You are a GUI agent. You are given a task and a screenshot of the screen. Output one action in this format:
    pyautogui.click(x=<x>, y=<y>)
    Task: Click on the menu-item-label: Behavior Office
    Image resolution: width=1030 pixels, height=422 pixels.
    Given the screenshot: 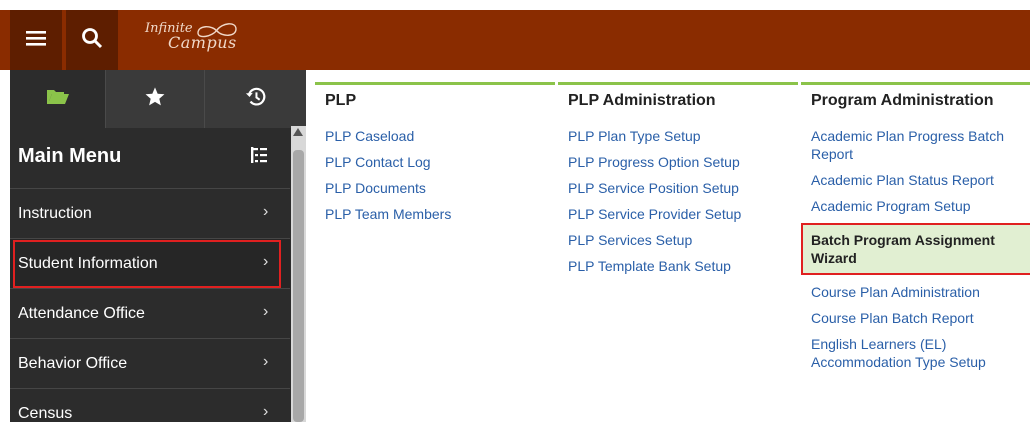 What is the action you would take?
    pyautogui.click(x=73, y=363)
    